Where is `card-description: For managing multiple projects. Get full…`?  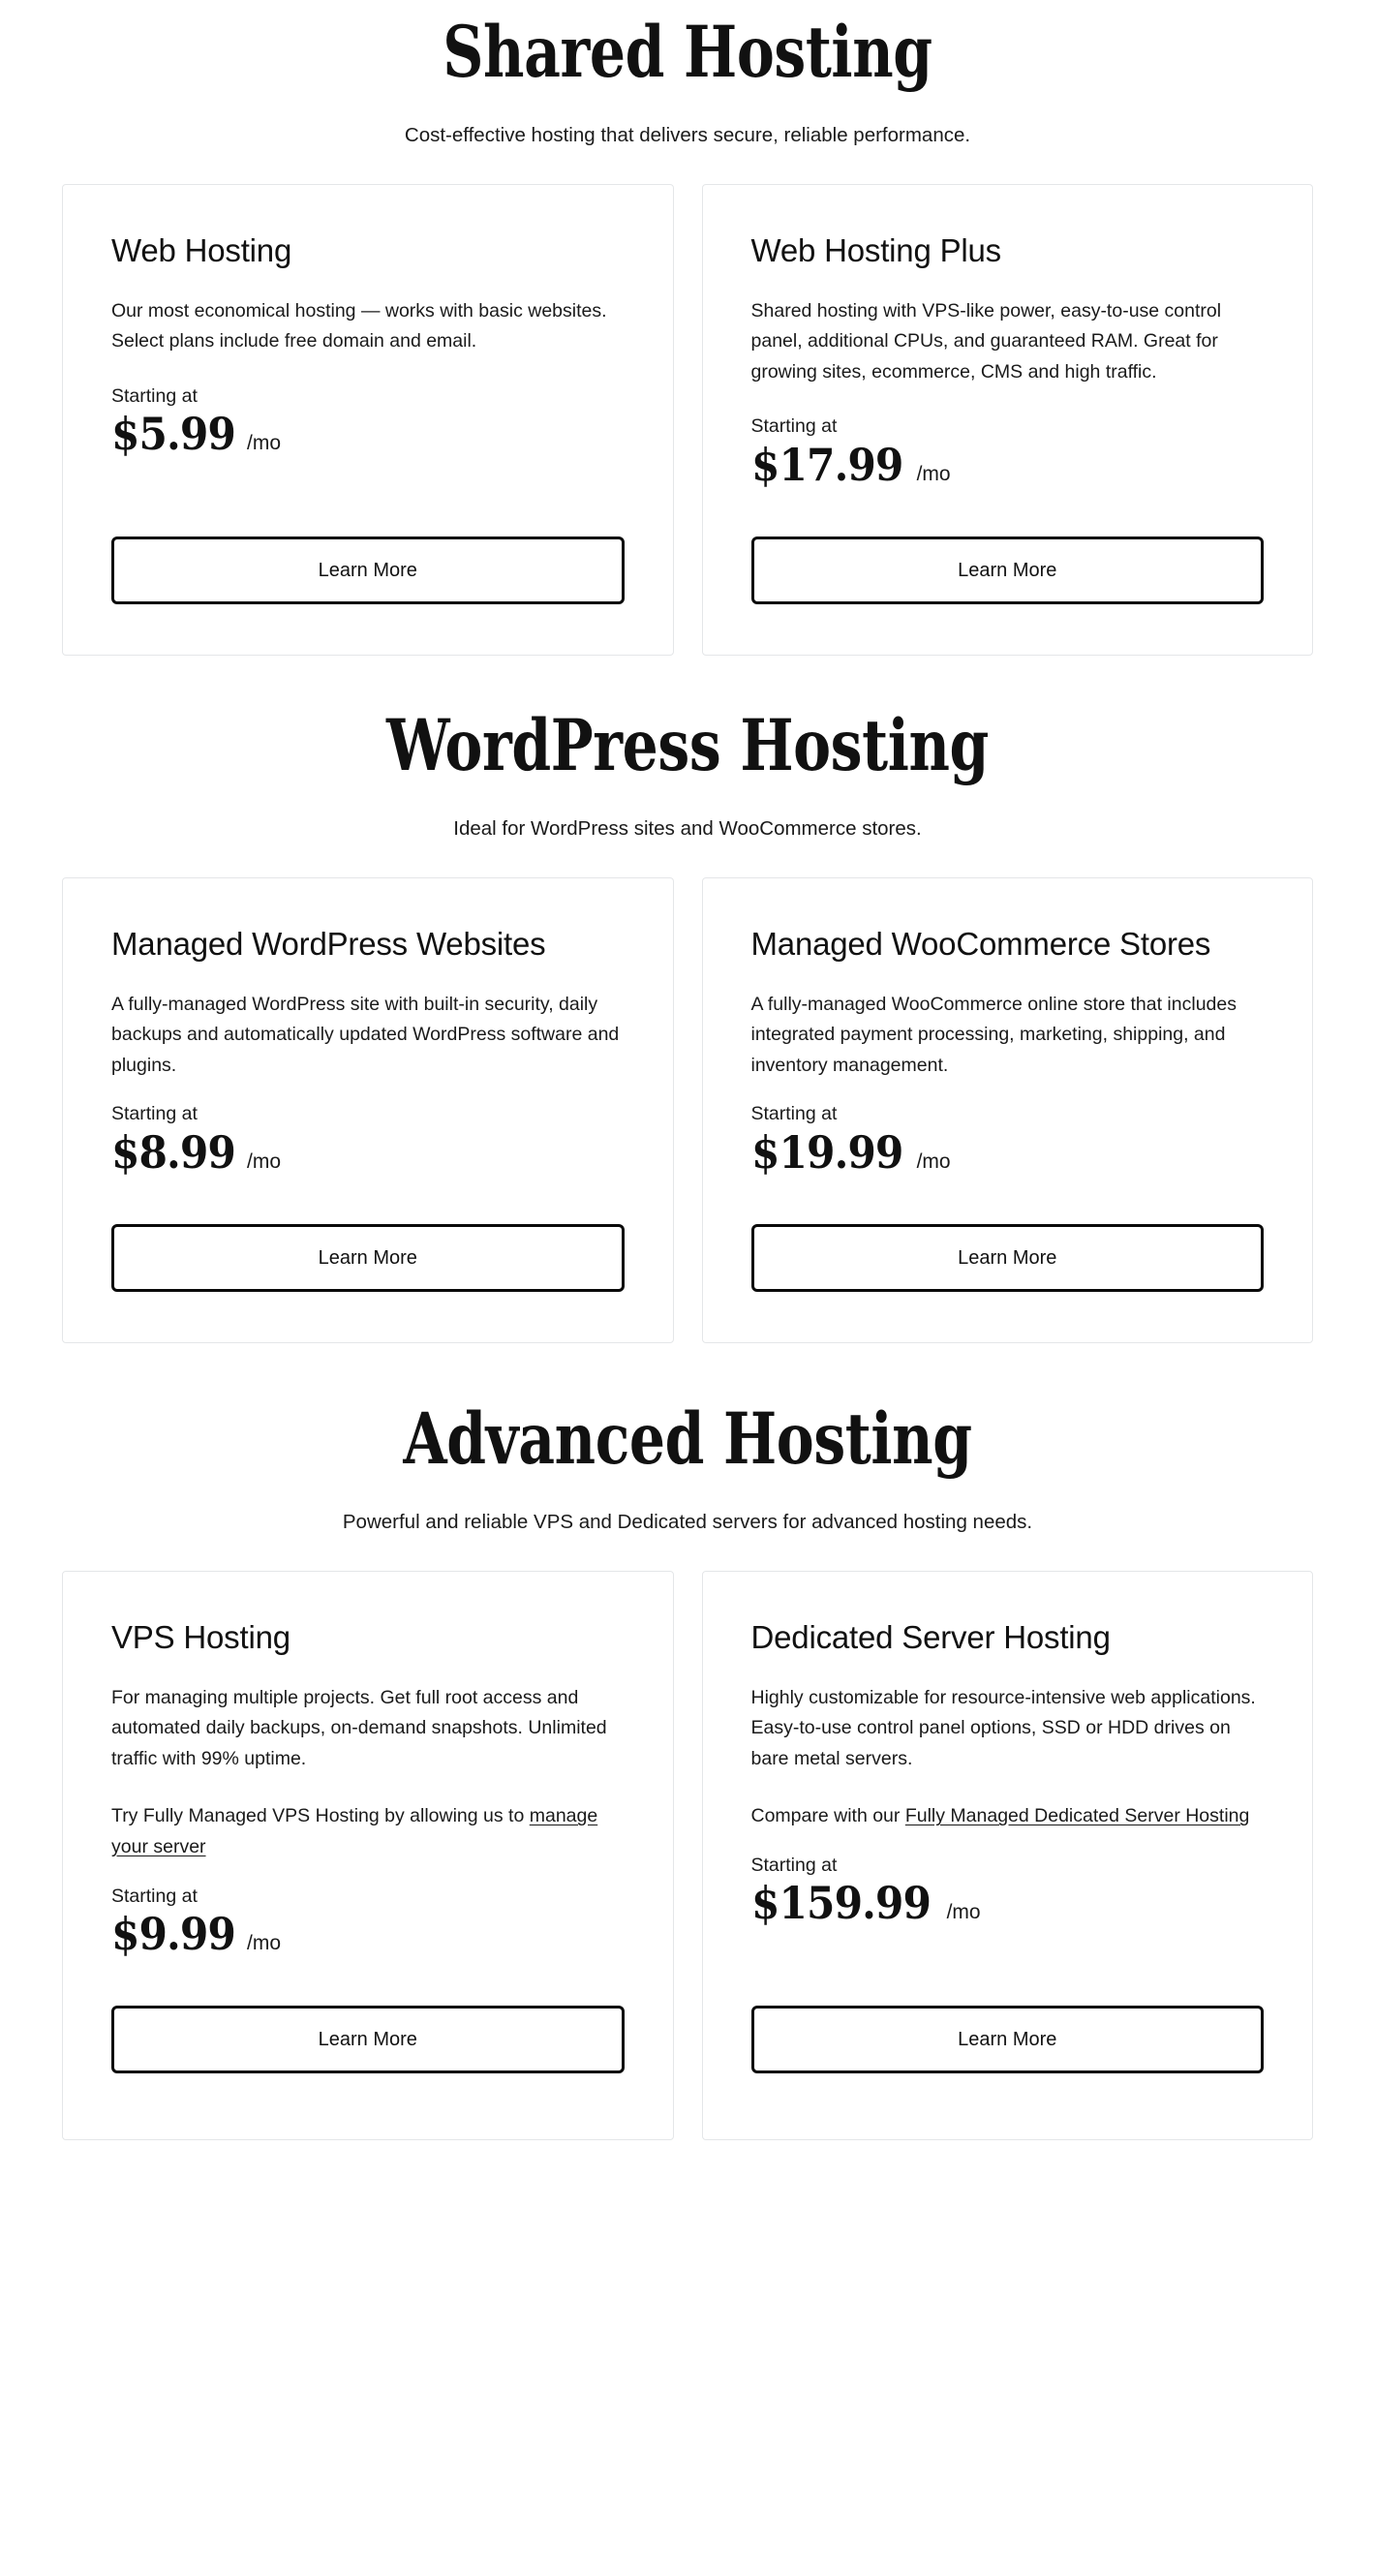 card-description: For managing multiple projects. Get full… is located at coordinates (359, 1727).